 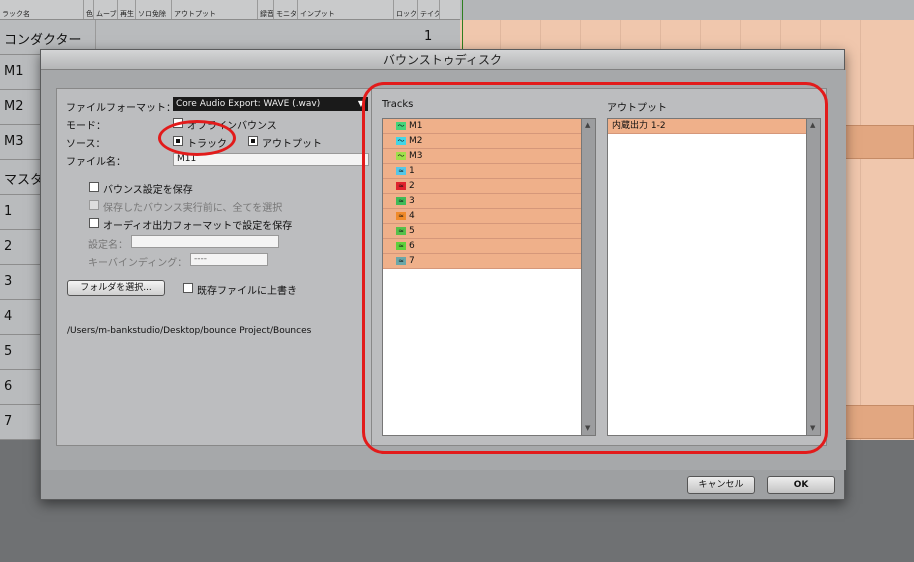 What do you see at coordinates (639, 126) in the screenshot?
I see `output-list-item-name: 内蔵出力 1-2` at bounding box center [639, 126].